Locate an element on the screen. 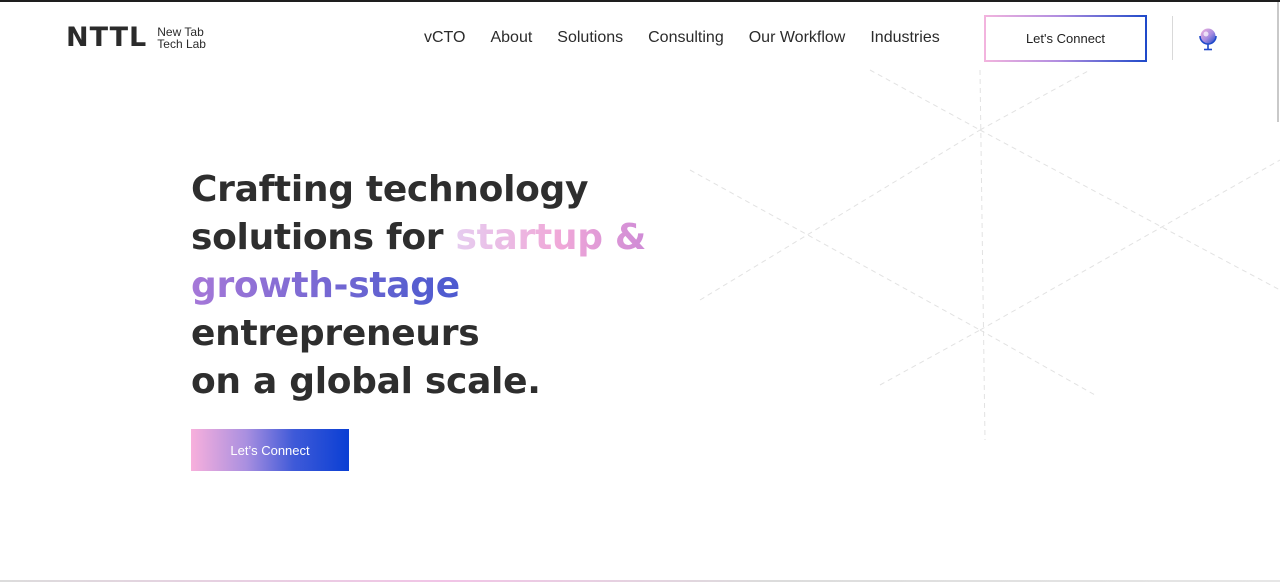 Image resolution: width=1280 pixels, height=582 pixels. brand-logo: NTTL New Tab Tech Lab is located at coordinates (136, 37).